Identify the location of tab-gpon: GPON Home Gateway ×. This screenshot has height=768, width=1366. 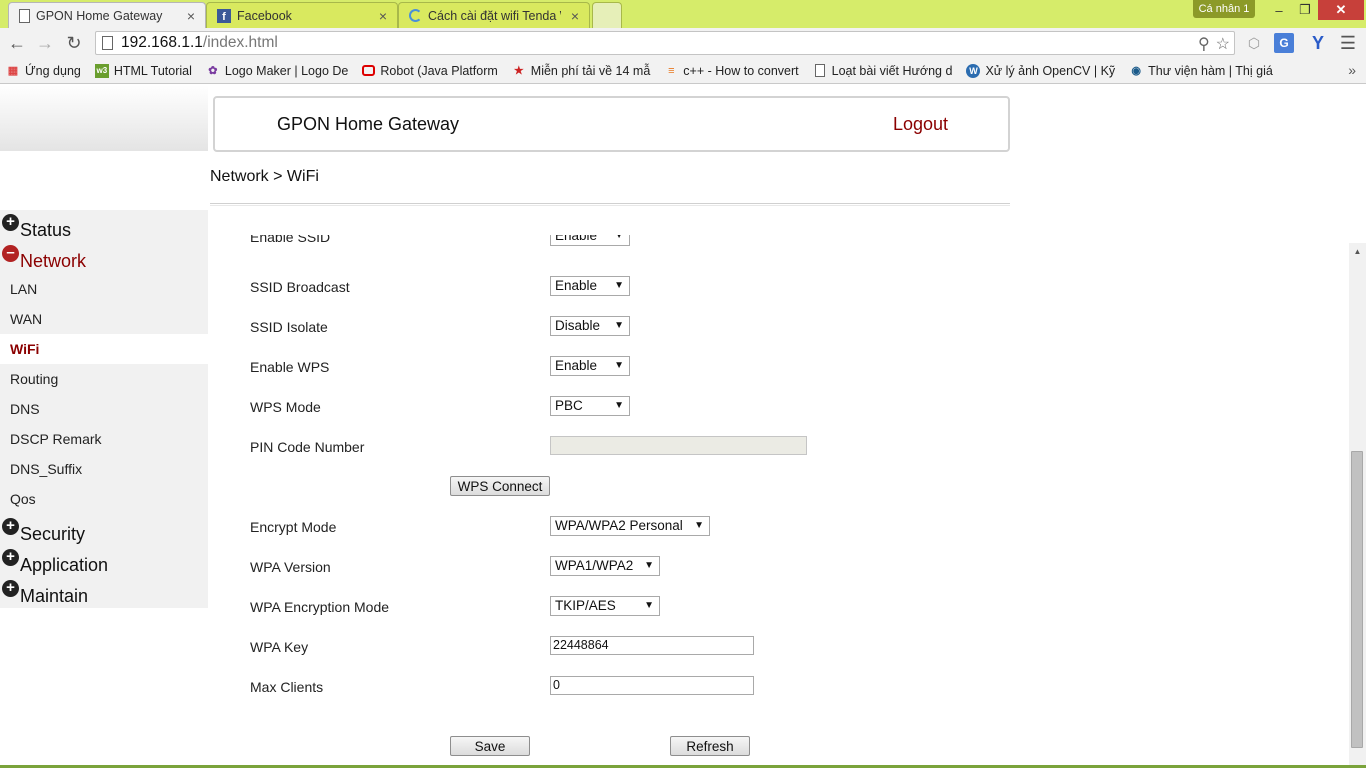
(107, 15).